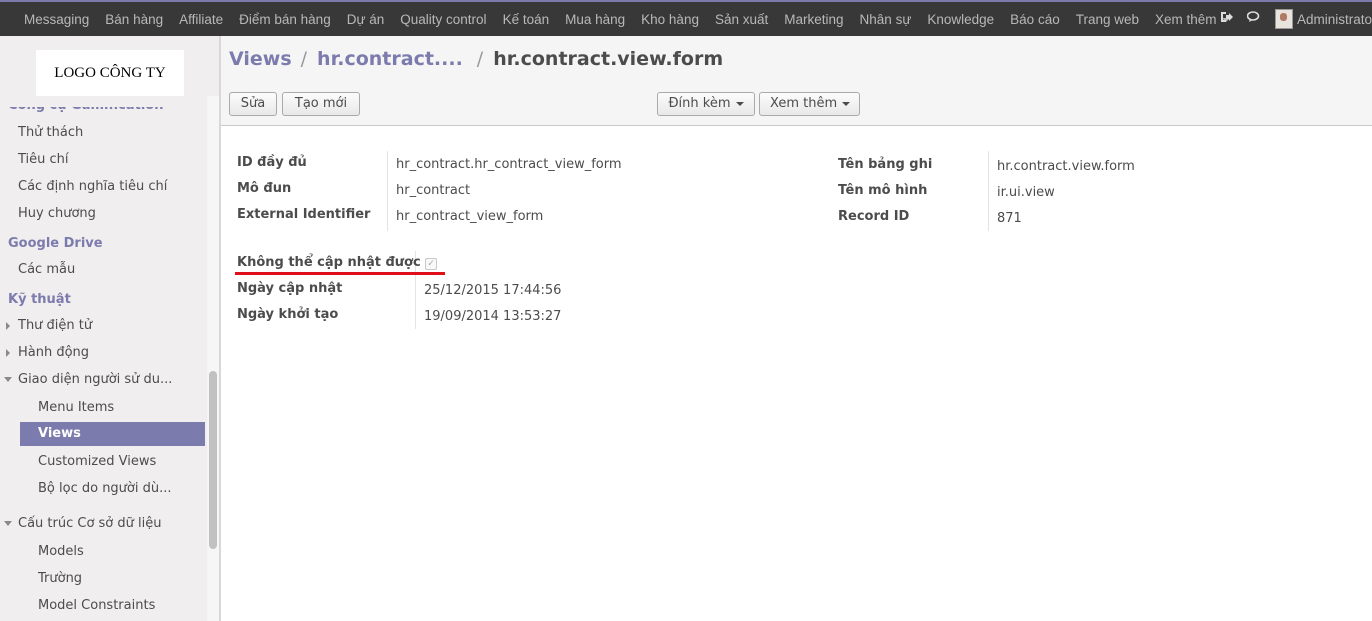 The width and height of the screenshot is (1372, 621). Describe the element at coordinates (96, 605) in the screenshot. I see `sidebar-item-model-constraints: Model Constraints` at that location.